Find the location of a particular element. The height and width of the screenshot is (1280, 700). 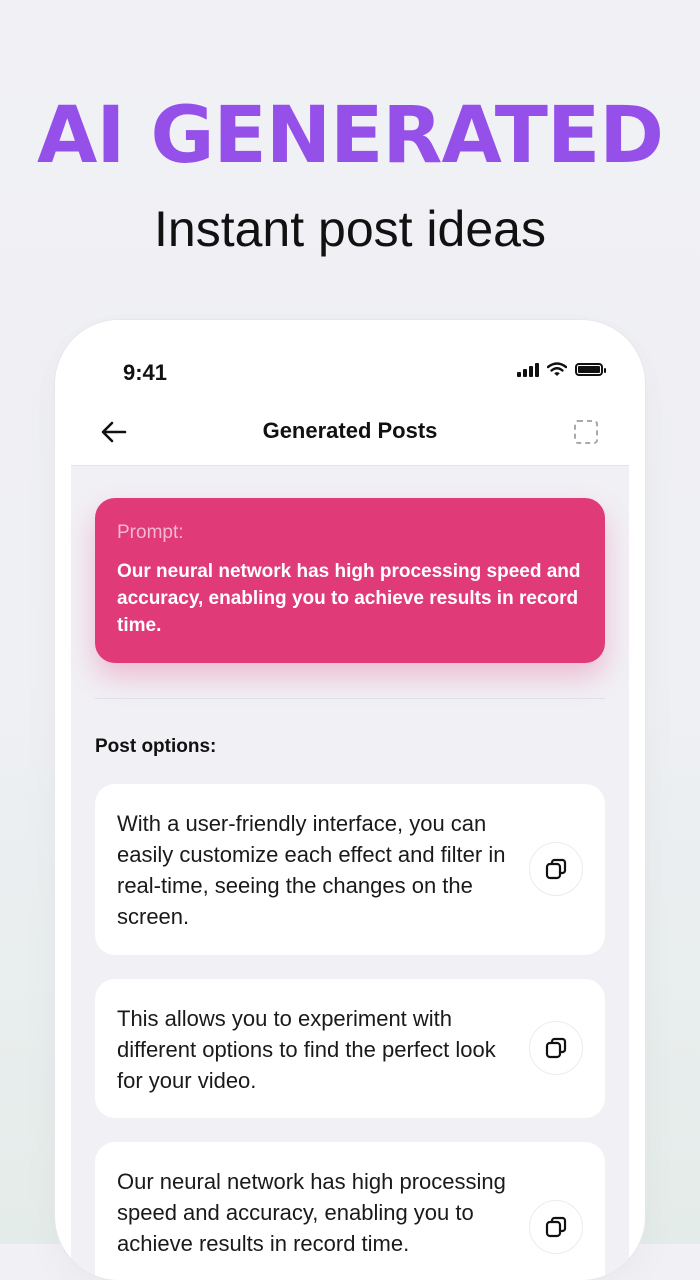

hero-title: AI GENERATED is located at coordinates (350, 136).